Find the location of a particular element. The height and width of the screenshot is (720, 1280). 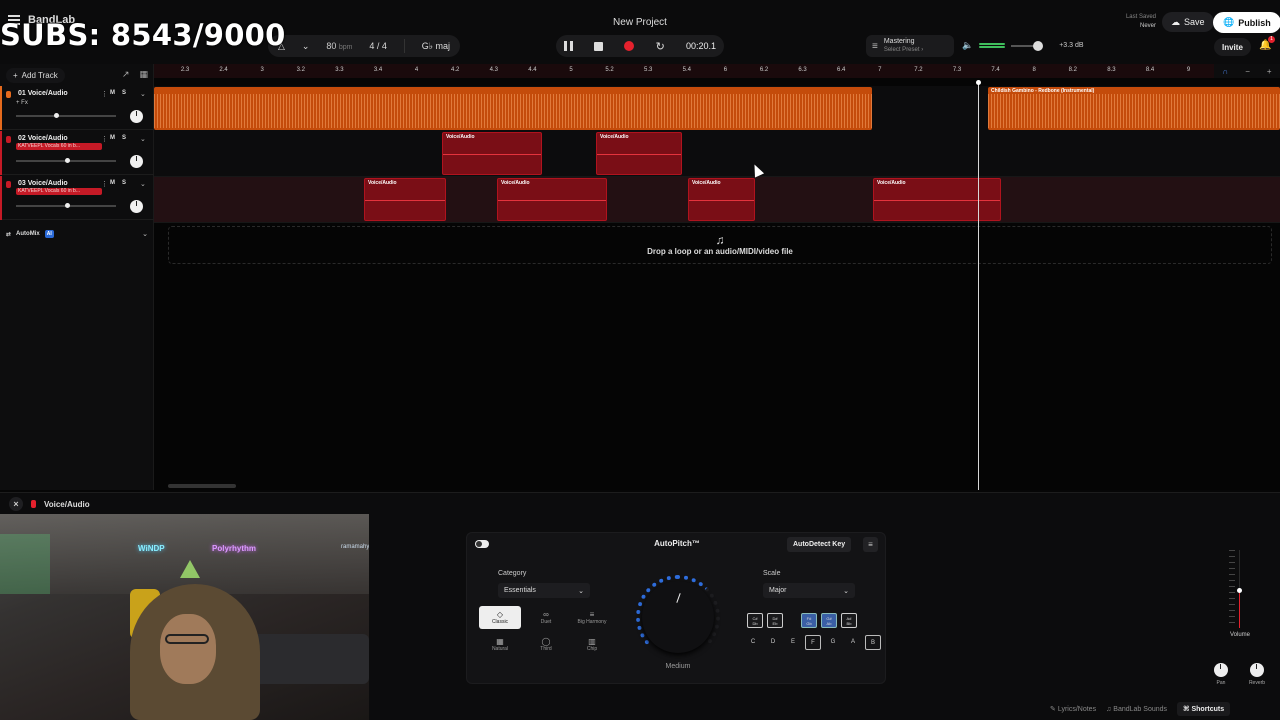

style-classic: ◇ Classic is located at coordinates (500, 617).